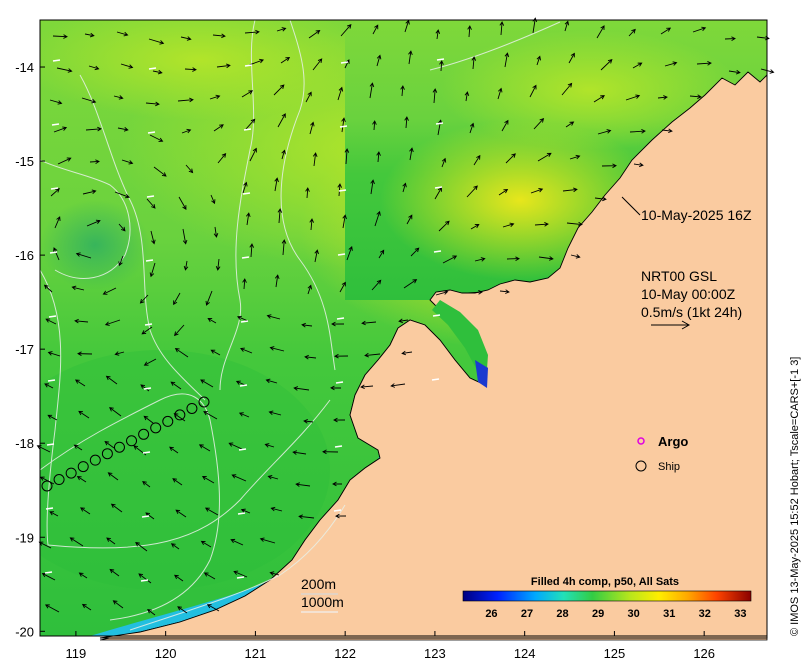  I want to click on lon-tick-label: 120, so click(166, 653).